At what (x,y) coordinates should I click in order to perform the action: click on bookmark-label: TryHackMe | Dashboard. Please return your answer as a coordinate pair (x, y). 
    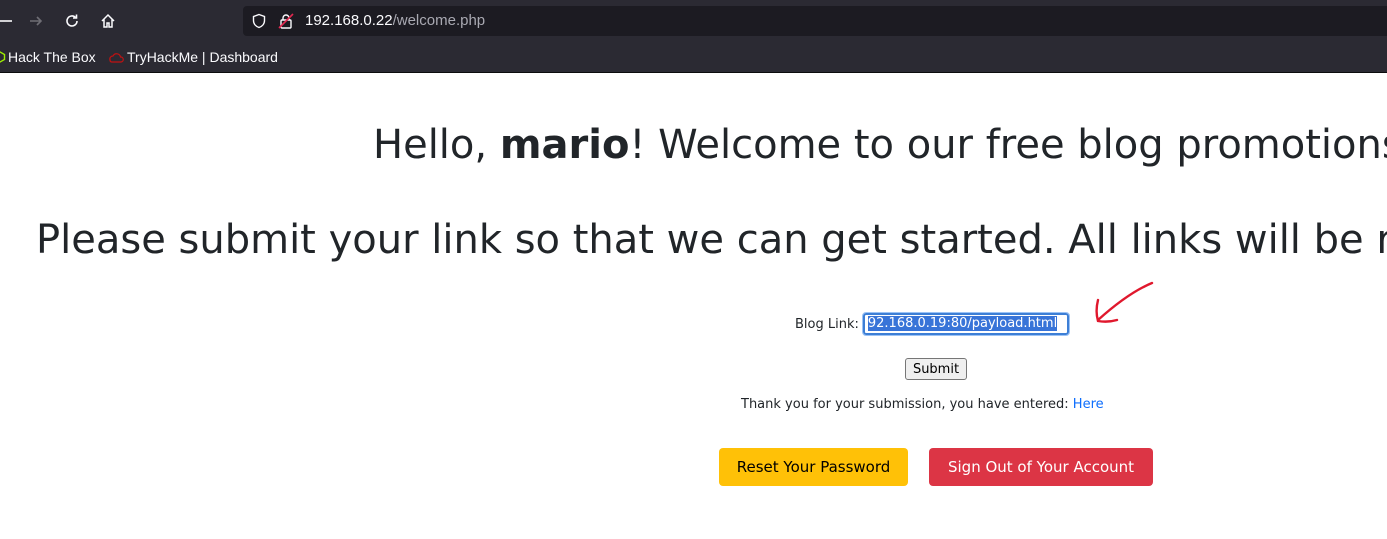
    Looking at the image, I should click on (202, 57).